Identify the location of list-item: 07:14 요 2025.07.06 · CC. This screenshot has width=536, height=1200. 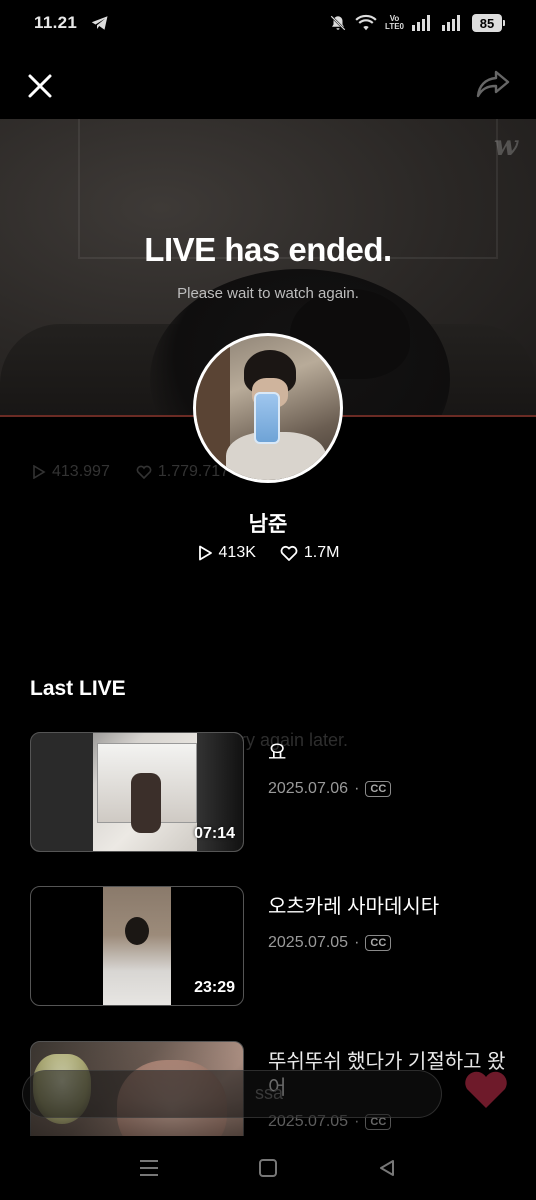
(270, 792).